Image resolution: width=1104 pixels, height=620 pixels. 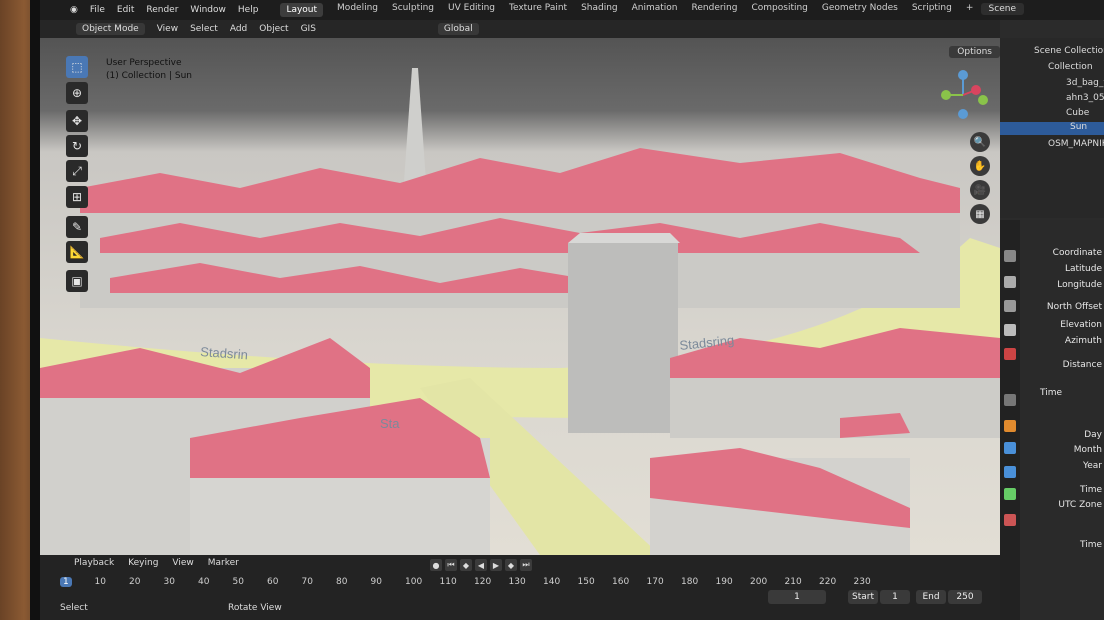 What do you see at coordinates (690, 582) in the screenshot?
I see `frame-tick: 180` at bounding box center [690, 582].